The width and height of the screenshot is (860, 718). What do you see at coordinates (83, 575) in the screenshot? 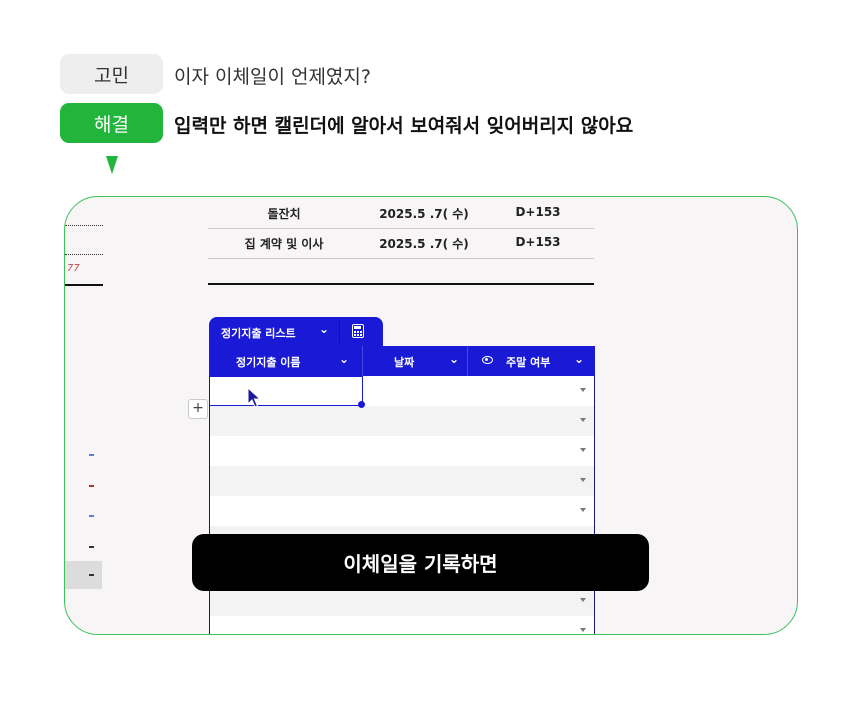
I see `left-cell` at bounding box center [83, 575].